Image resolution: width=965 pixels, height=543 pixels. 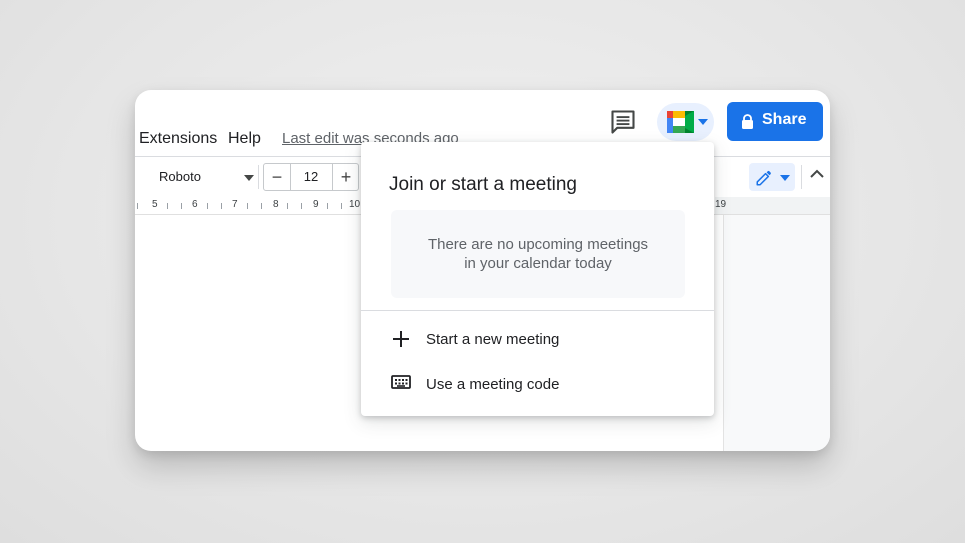 I want to click on start-new-meeting-label: Start a new meeting, so click(x=493, y=339).